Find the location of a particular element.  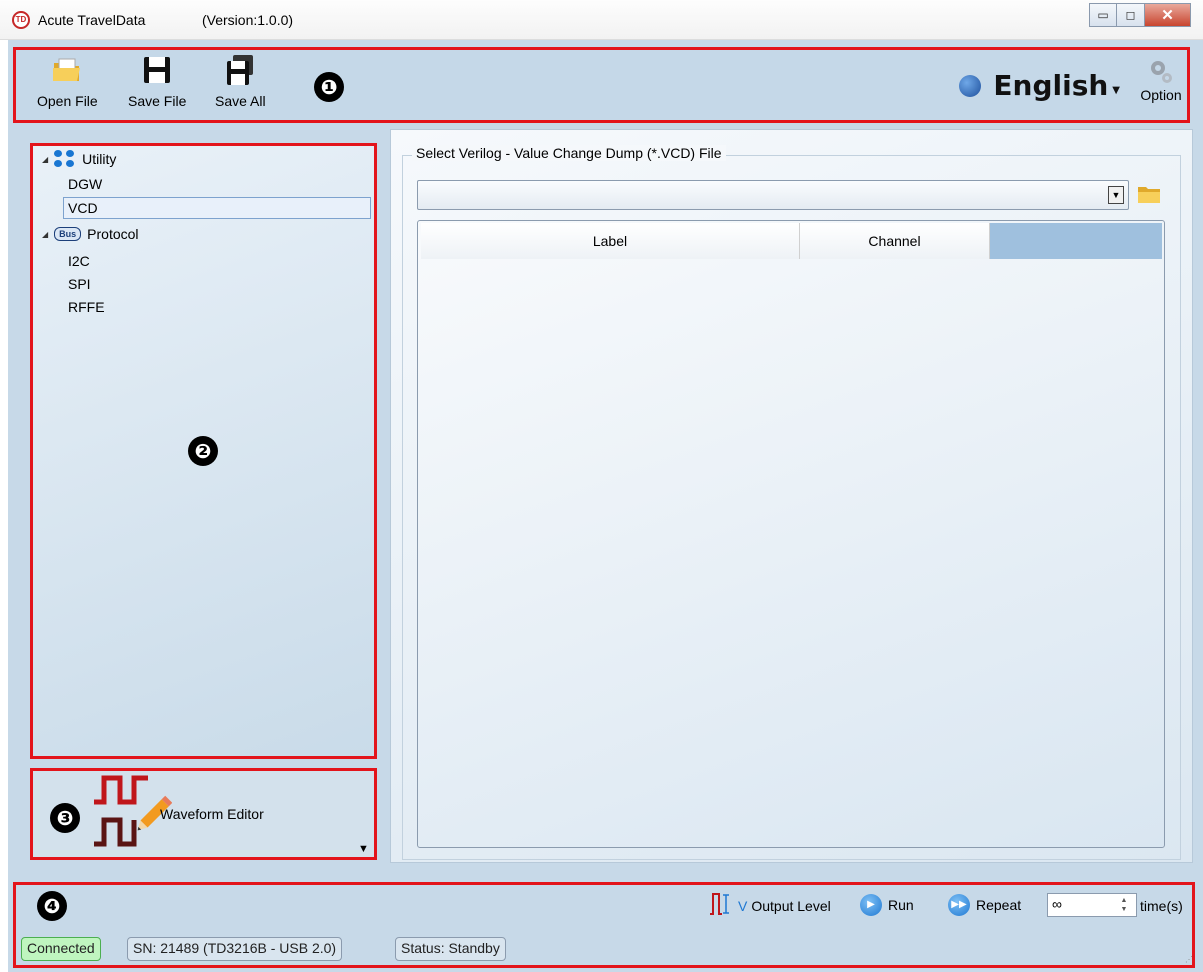

gear-icon is located at coordinates (1161, 72).